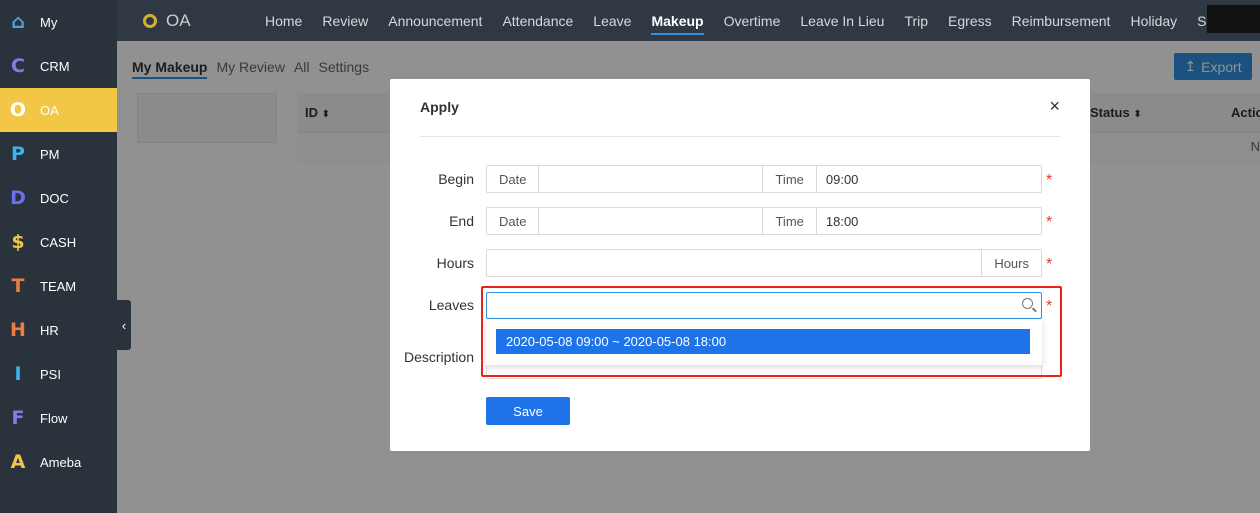 Image resolution: width=1260 pixels, height=513 pixels. Describe the element at coordinates (740, 136) in the screenshot. I see `dialog-divider` at that location.